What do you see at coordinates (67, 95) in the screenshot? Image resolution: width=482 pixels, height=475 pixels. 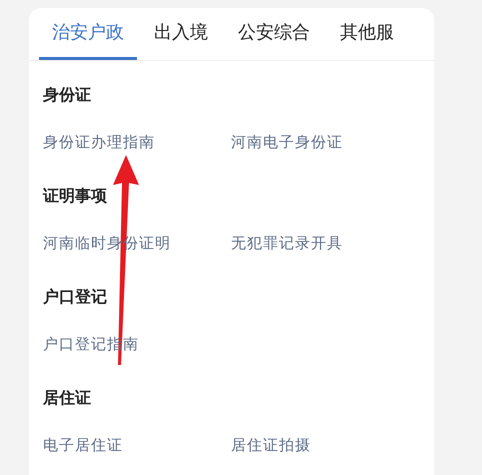 I see `section-heading: 身份证` at bounding box center [67, 95].